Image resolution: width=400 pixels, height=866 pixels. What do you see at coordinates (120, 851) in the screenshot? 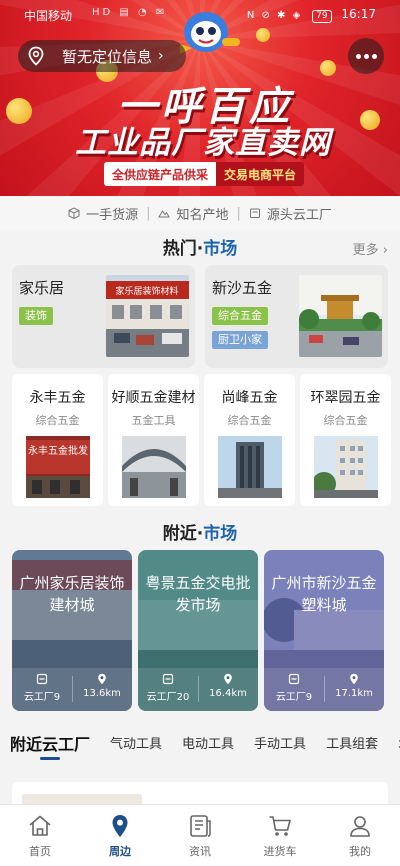
I see `nav-label: 周边` at bounding box center [120, 851].